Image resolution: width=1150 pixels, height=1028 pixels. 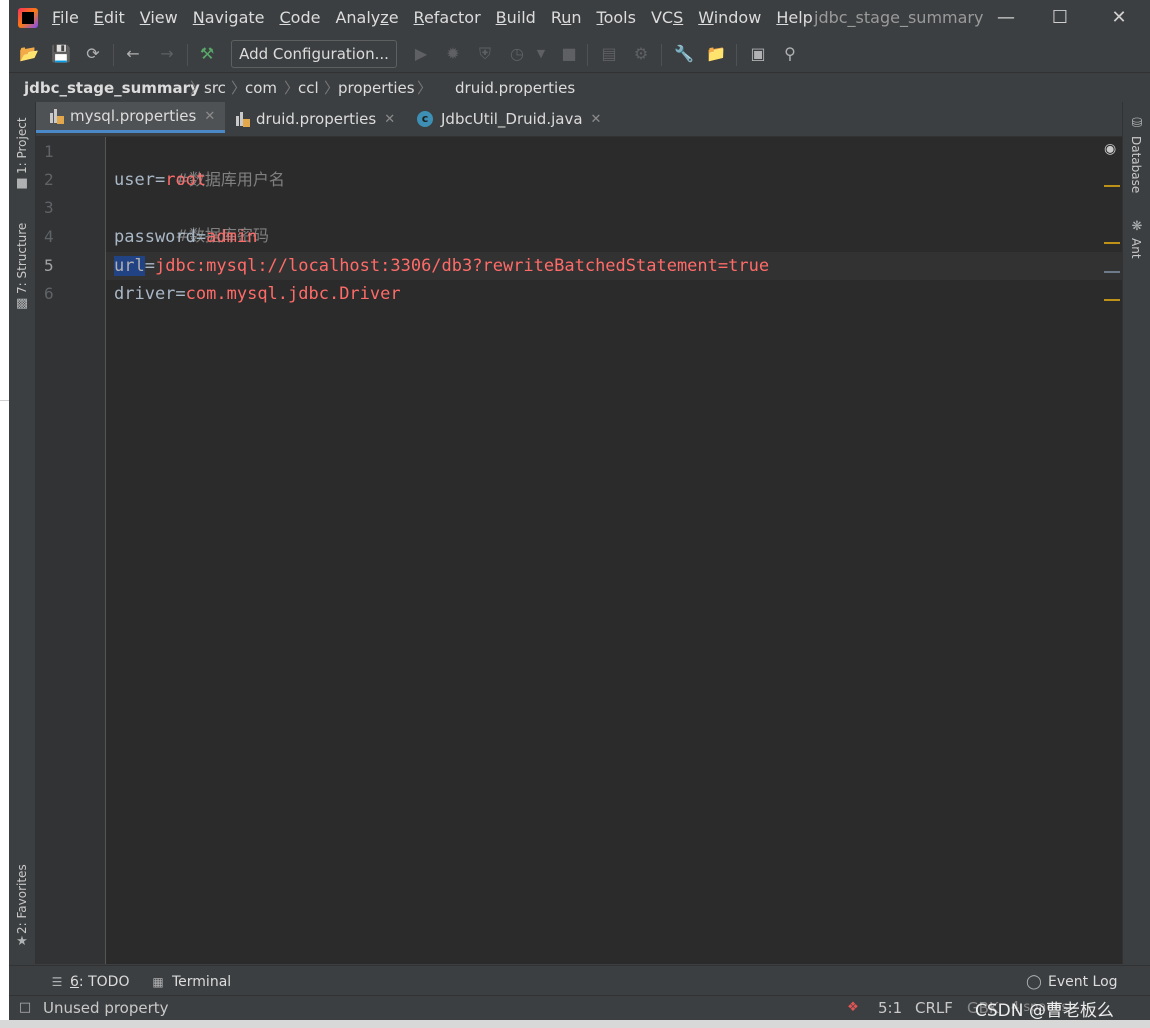 I want to click on project-structure-icon: 📁, so click(x=716, y=54).